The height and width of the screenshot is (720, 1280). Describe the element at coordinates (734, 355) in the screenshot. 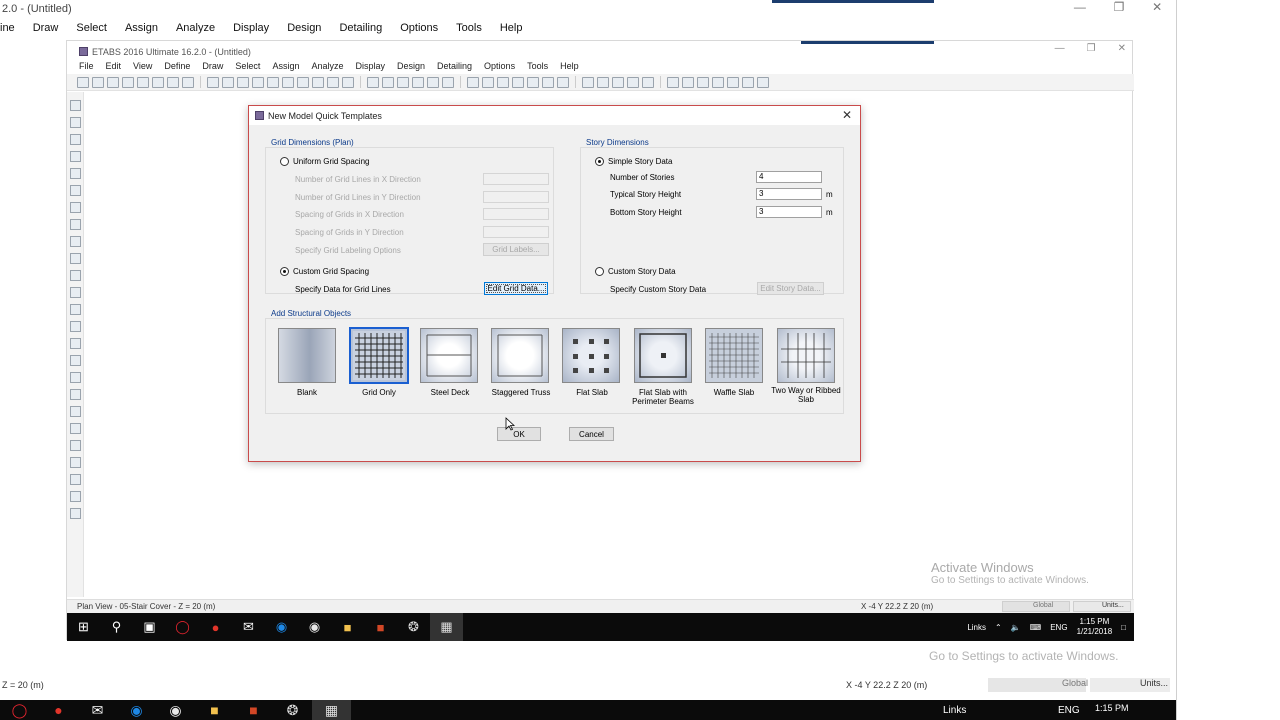

I see `template-waffle-slab` at that location.